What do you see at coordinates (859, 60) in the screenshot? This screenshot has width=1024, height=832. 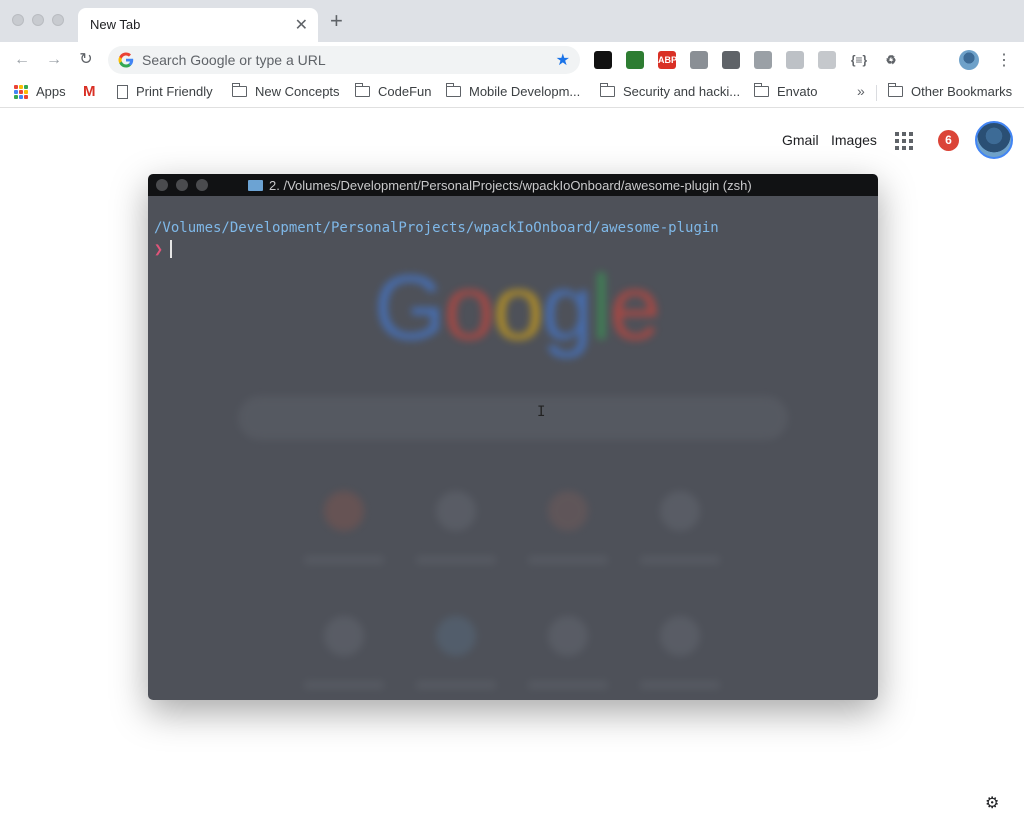 I see `json-viewer-icon: {≡}` at bounding box center [859, 60].